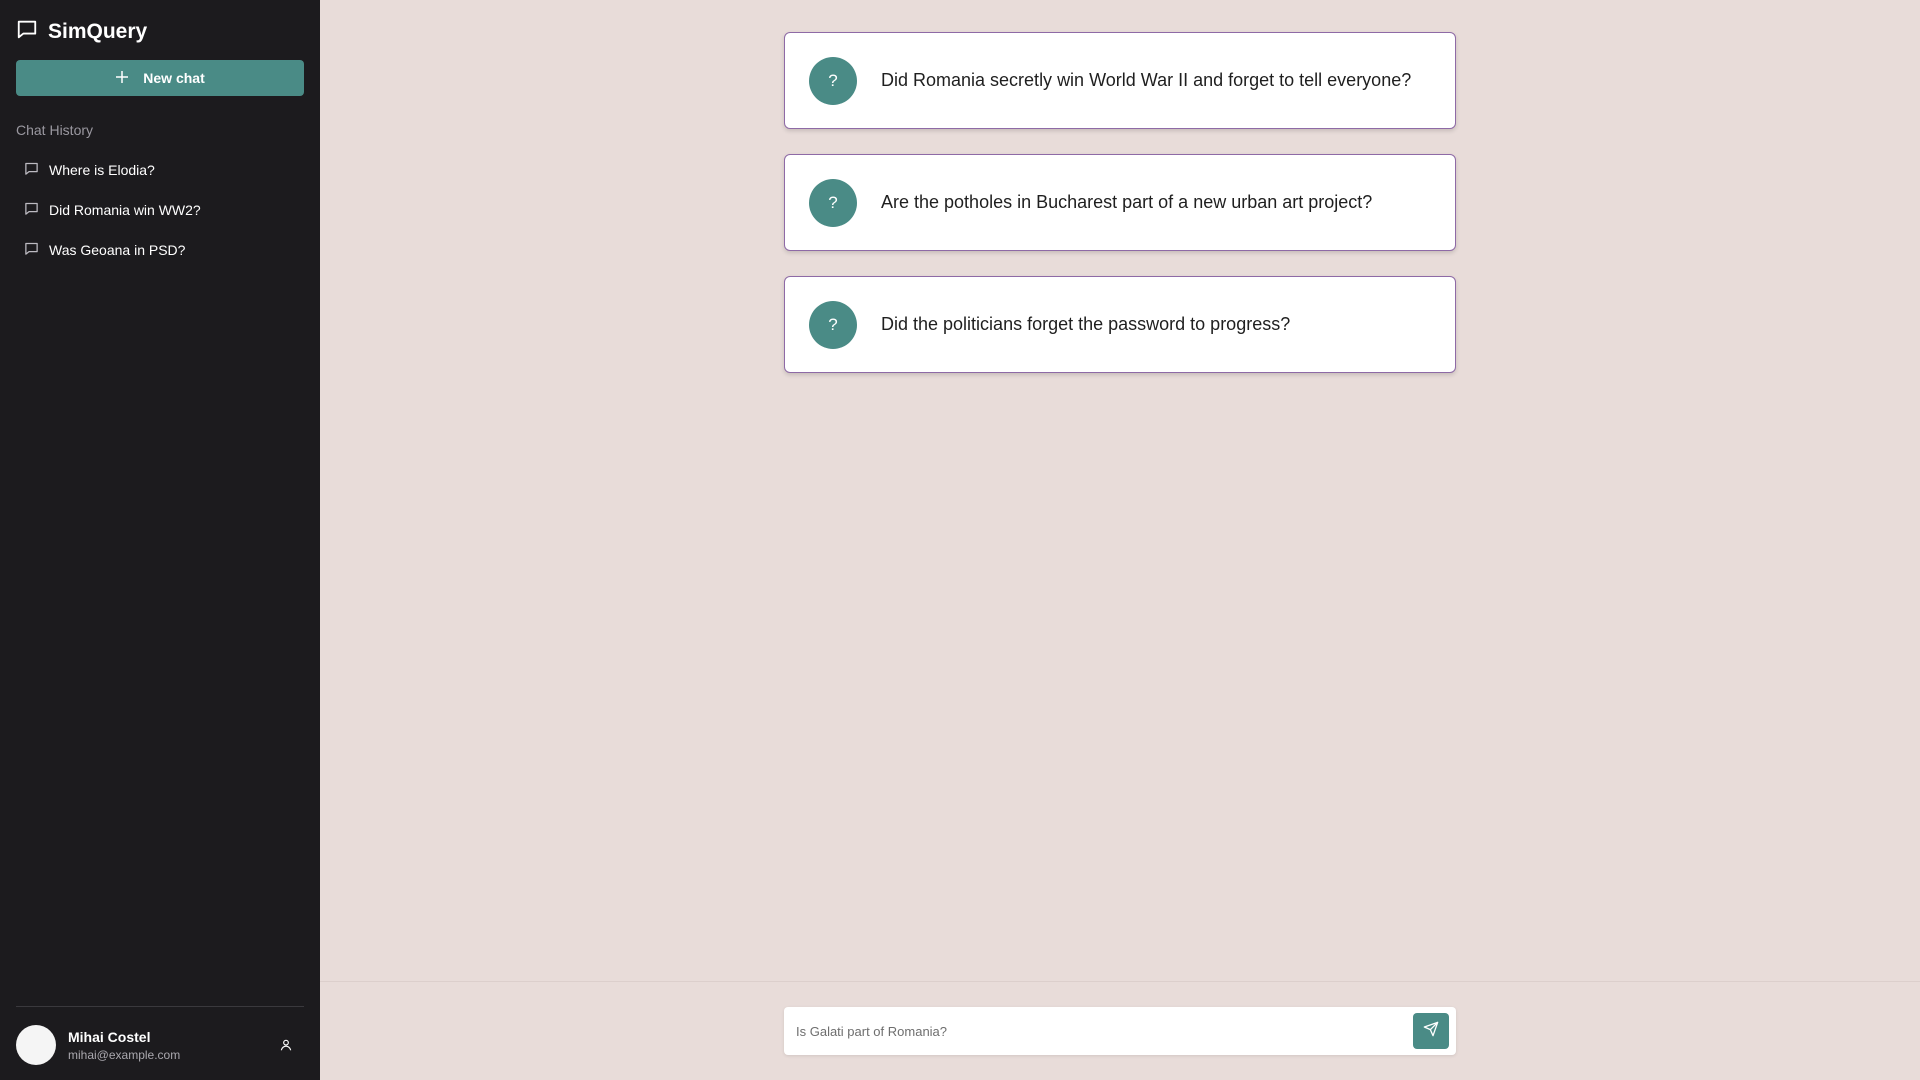 This screenshot has height=1080, width=1920. What do you see at coordinates (36, 1045) in the screenshot?
I see `avatar` at bounding box center [36, 1045].